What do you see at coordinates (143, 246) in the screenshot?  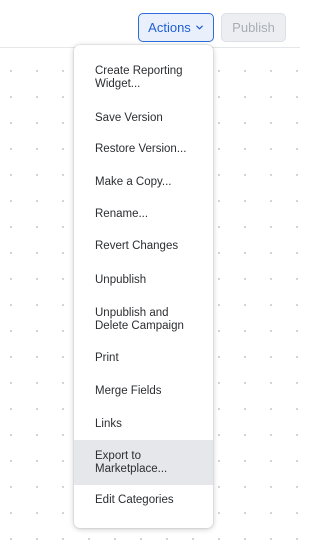 I see `menu-item-revert-changes: Revert Changes` at bounding box center [143, 246].